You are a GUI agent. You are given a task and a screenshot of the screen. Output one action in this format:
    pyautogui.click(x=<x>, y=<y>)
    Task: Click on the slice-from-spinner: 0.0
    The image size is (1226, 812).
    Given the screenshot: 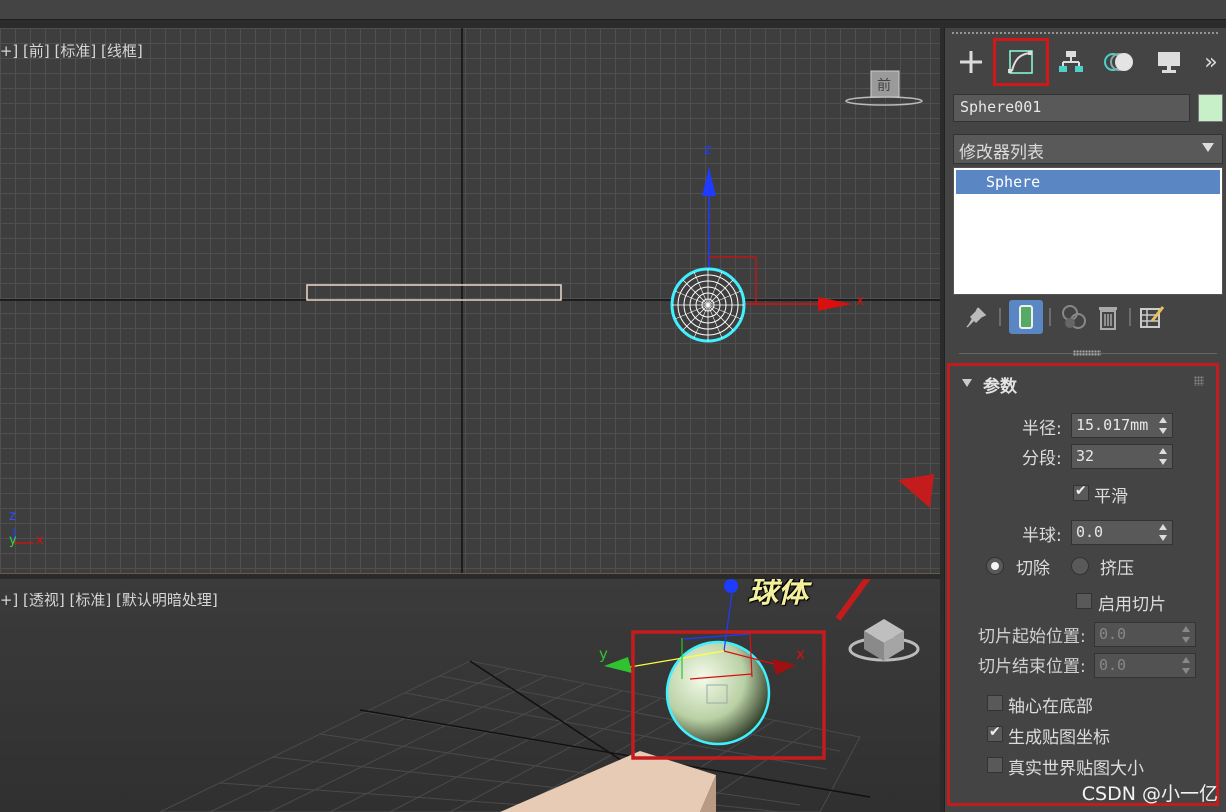 What is the action you would take?
    pyautogui.click(x=1145, y=634)
    